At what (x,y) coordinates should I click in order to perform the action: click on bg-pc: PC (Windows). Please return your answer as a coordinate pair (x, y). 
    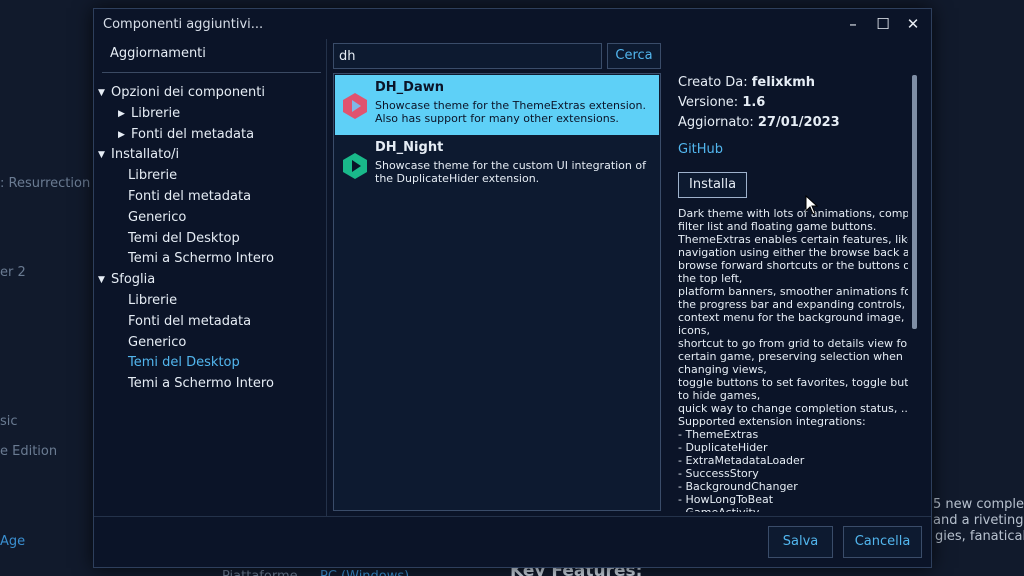
    Looking at the image, I should click on (364, 572).